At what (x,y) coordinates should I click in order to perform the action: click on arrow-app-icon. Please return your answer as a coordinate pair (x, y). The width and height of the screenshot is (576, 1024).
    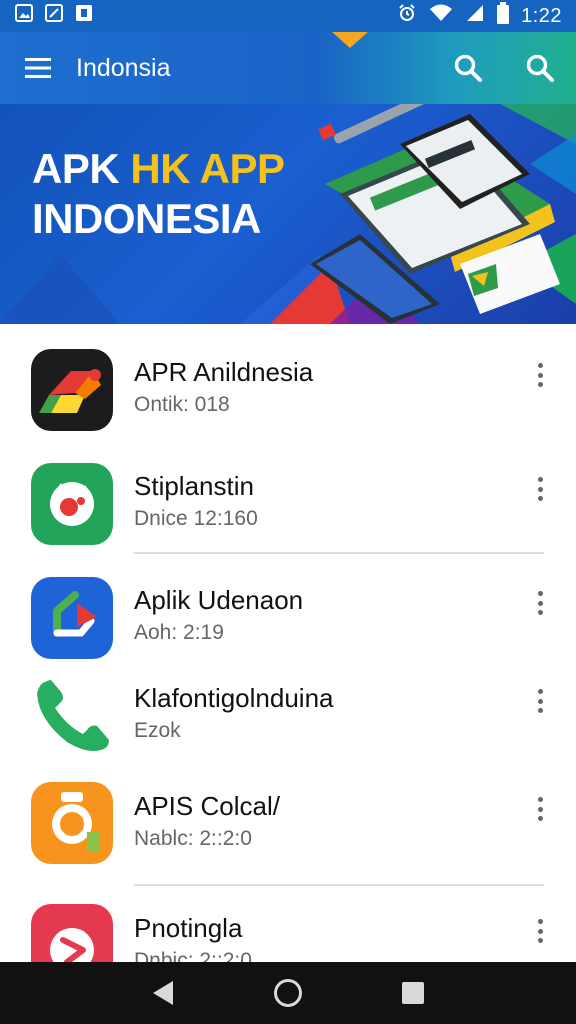
    Looking at the image, I should click on (72, 618).